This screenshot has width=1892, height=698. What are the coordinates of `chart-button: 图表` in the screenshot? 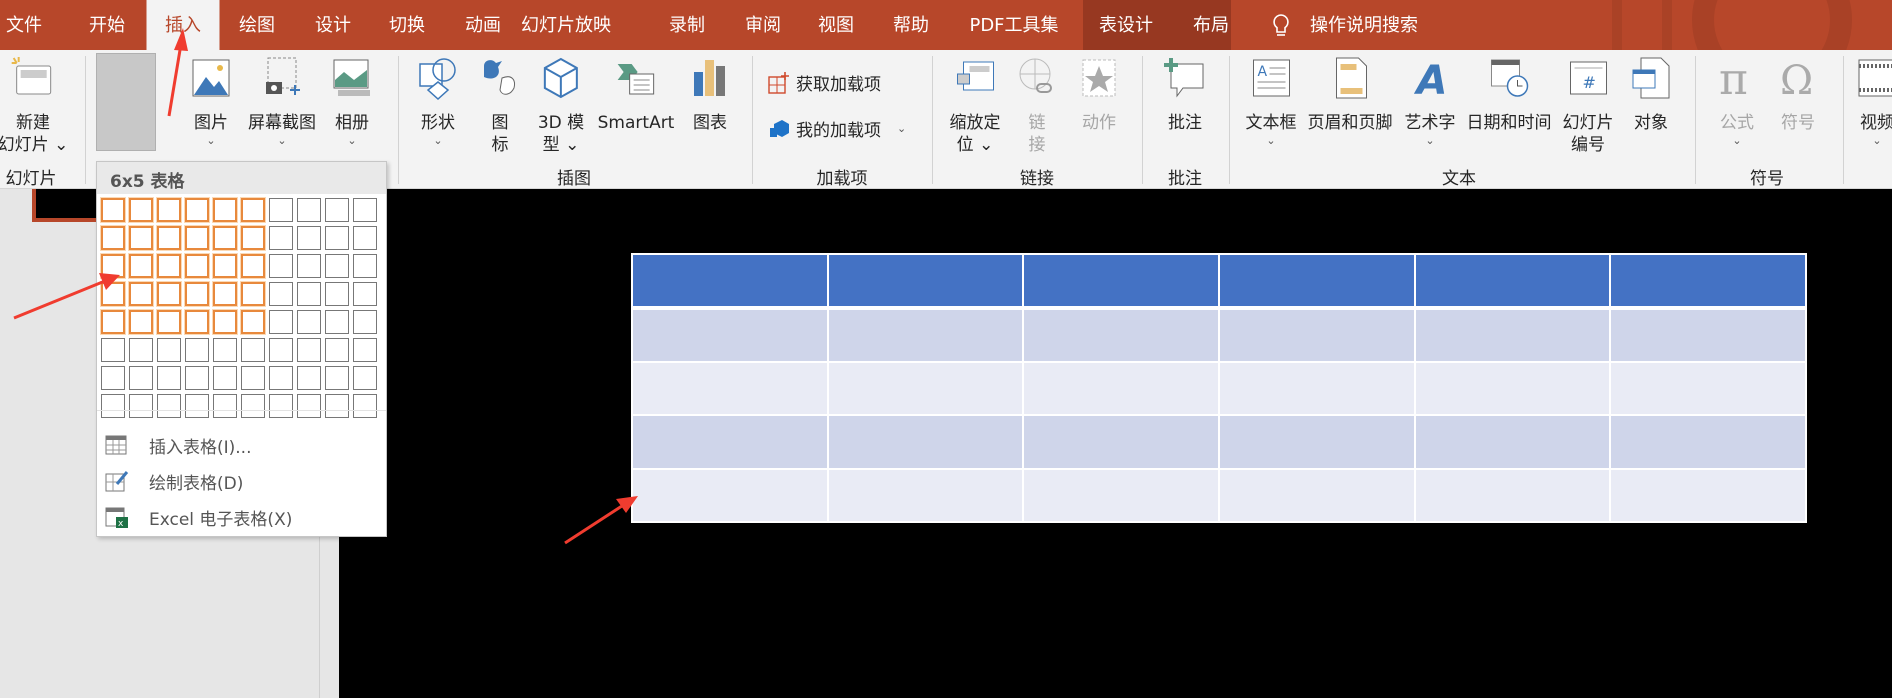 It's located at (710, 95).